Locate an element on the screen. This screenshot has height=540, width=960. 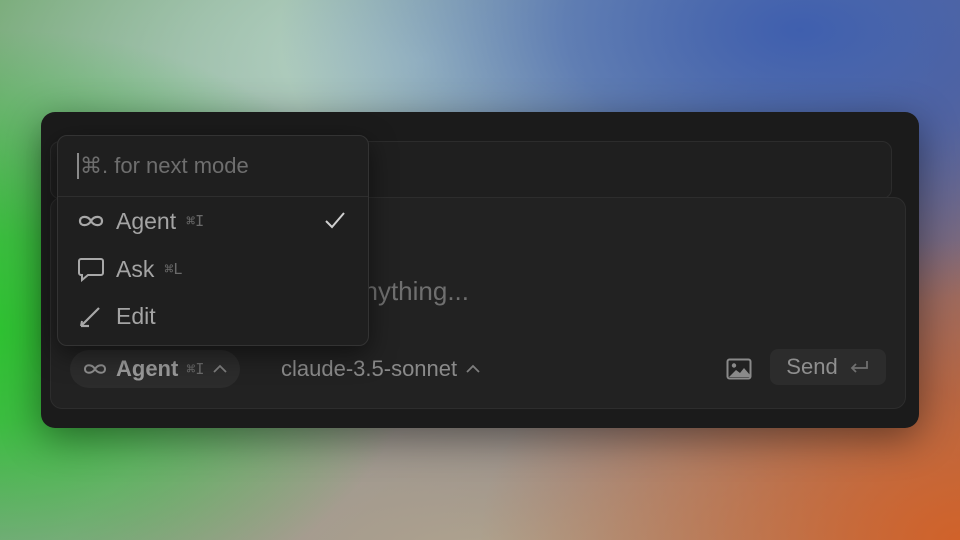
attach-image-button is located at coordinates (739, 369).